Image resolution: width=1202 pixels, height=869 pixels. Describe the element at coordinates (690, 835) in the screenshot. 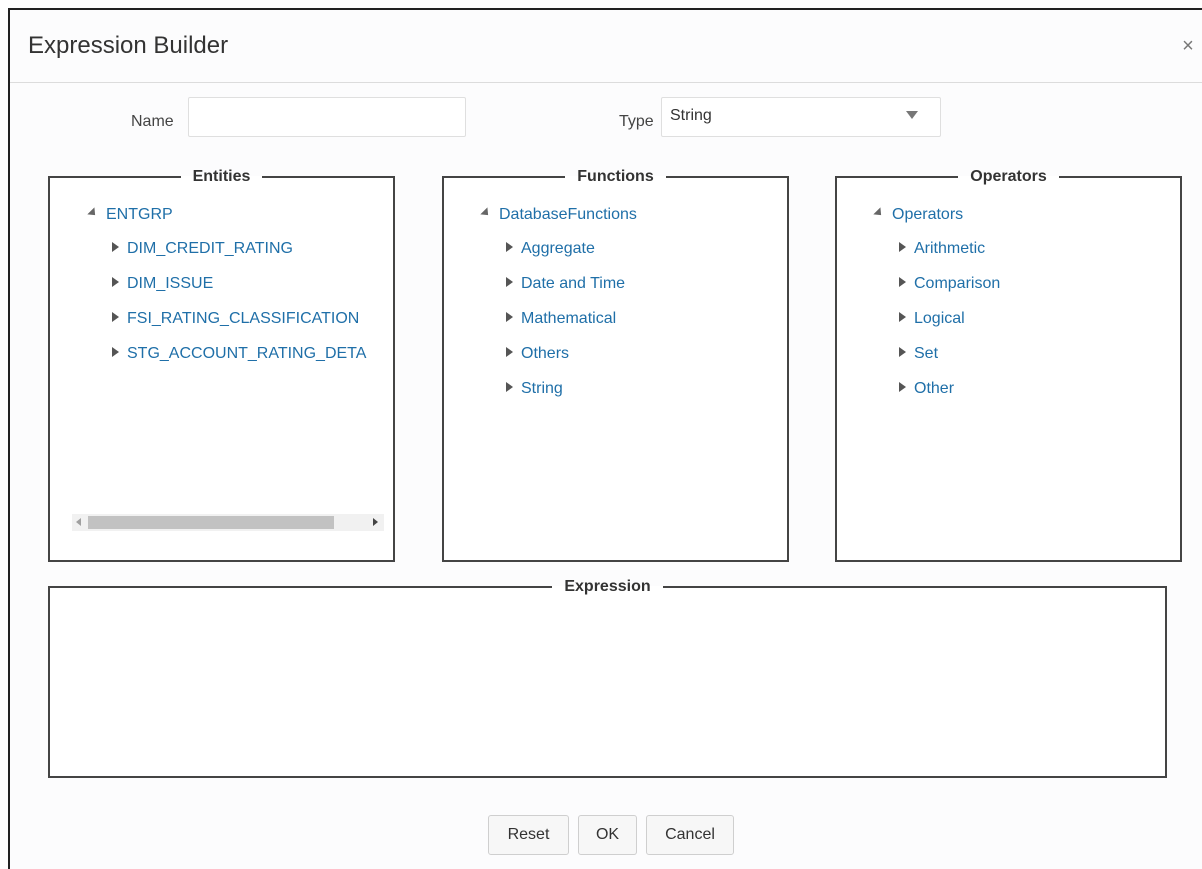

I see `cancel-button: Cancel` at that location.